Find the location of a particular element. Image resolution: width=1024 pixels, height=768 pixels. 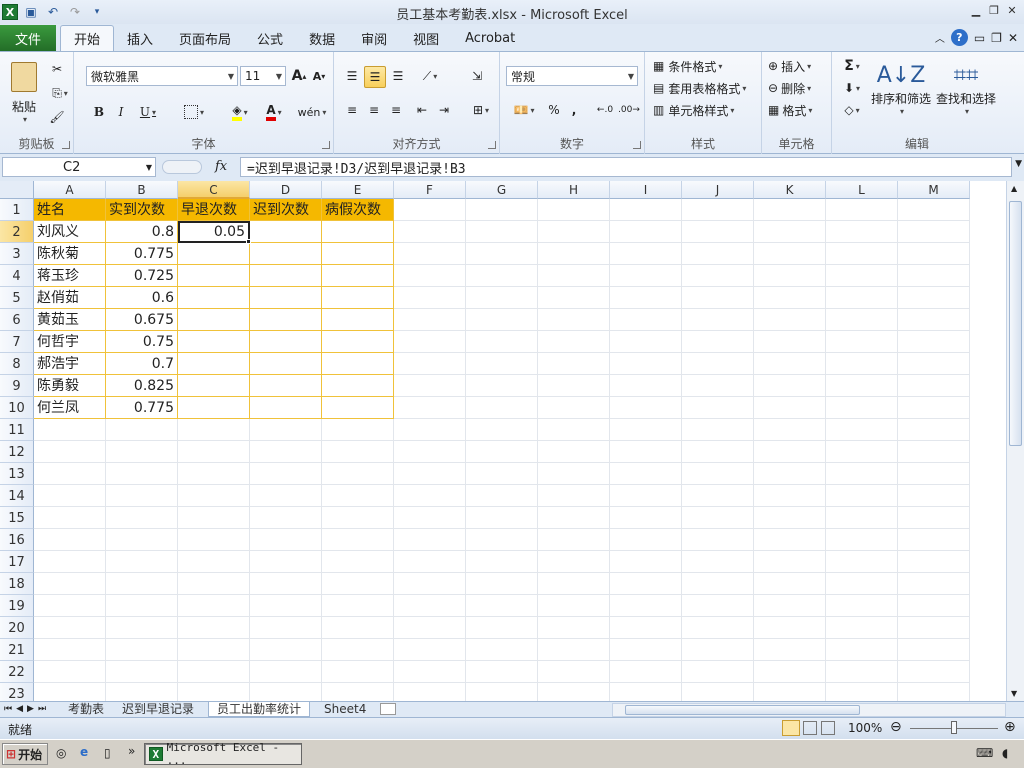

column-header-b: B is located at coordinates (142, 190).